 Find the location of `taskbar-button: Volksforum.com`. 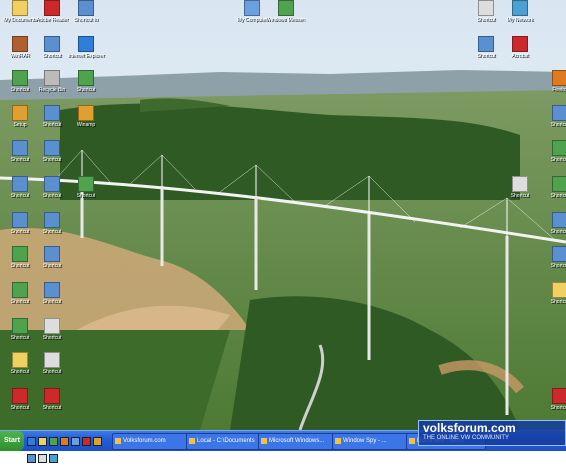

taskbar-button: Volksforum.com is located at coordinates (152, 441).